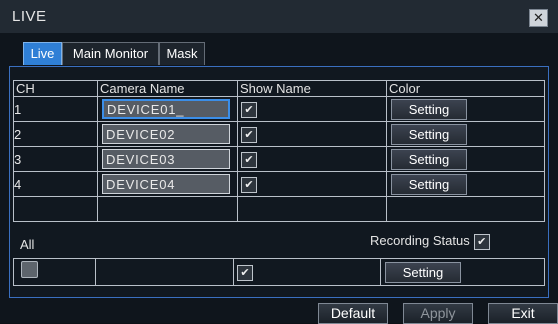 This screenshot has height=324, width=558. Describe the element at coordinates (279, 184) in the screenshot. I see `table-row: 4 DEVICE04 ✔ Setting` at that location.